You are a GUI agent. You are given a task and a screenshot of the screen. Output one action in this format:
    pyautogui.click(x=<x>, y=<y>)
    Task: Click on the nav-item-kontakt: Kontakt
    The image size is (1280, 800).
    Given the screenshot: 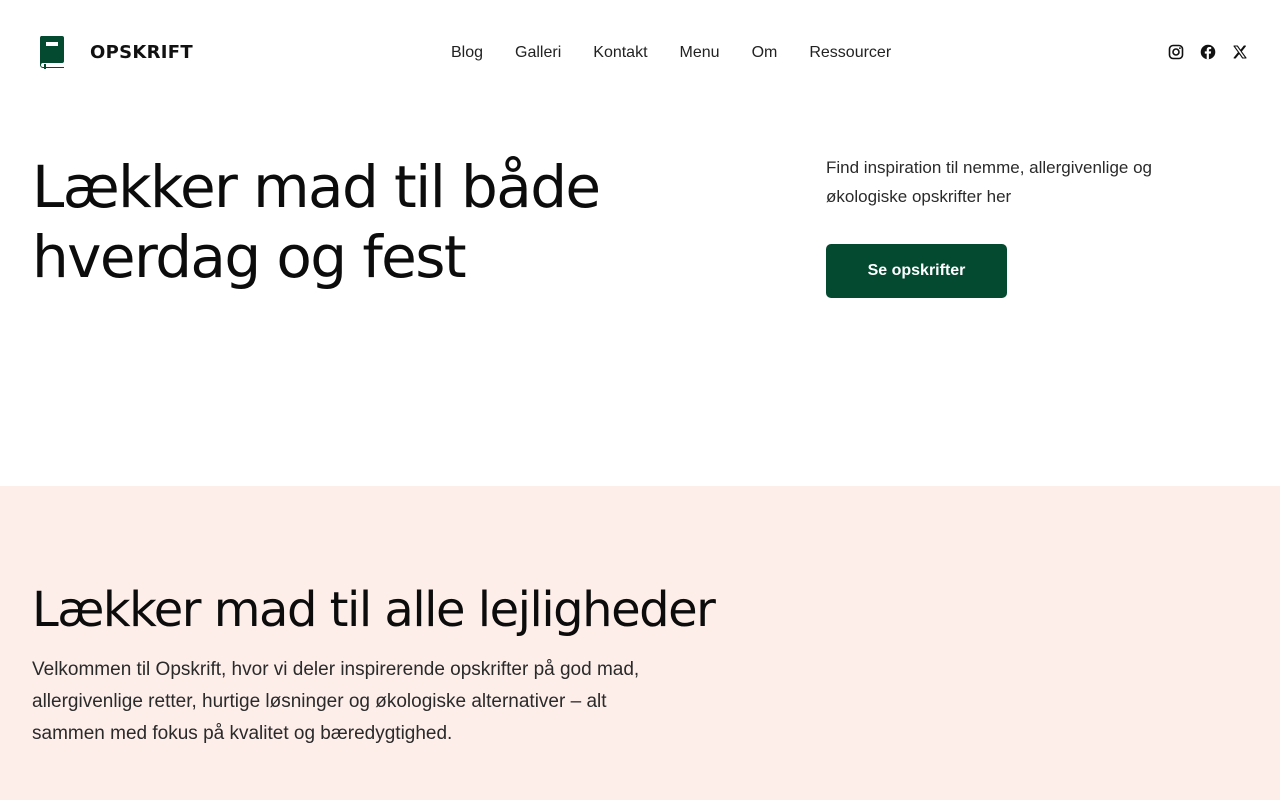 What is the action you would take?
    pyautogui.click(x=620, y=53)
    